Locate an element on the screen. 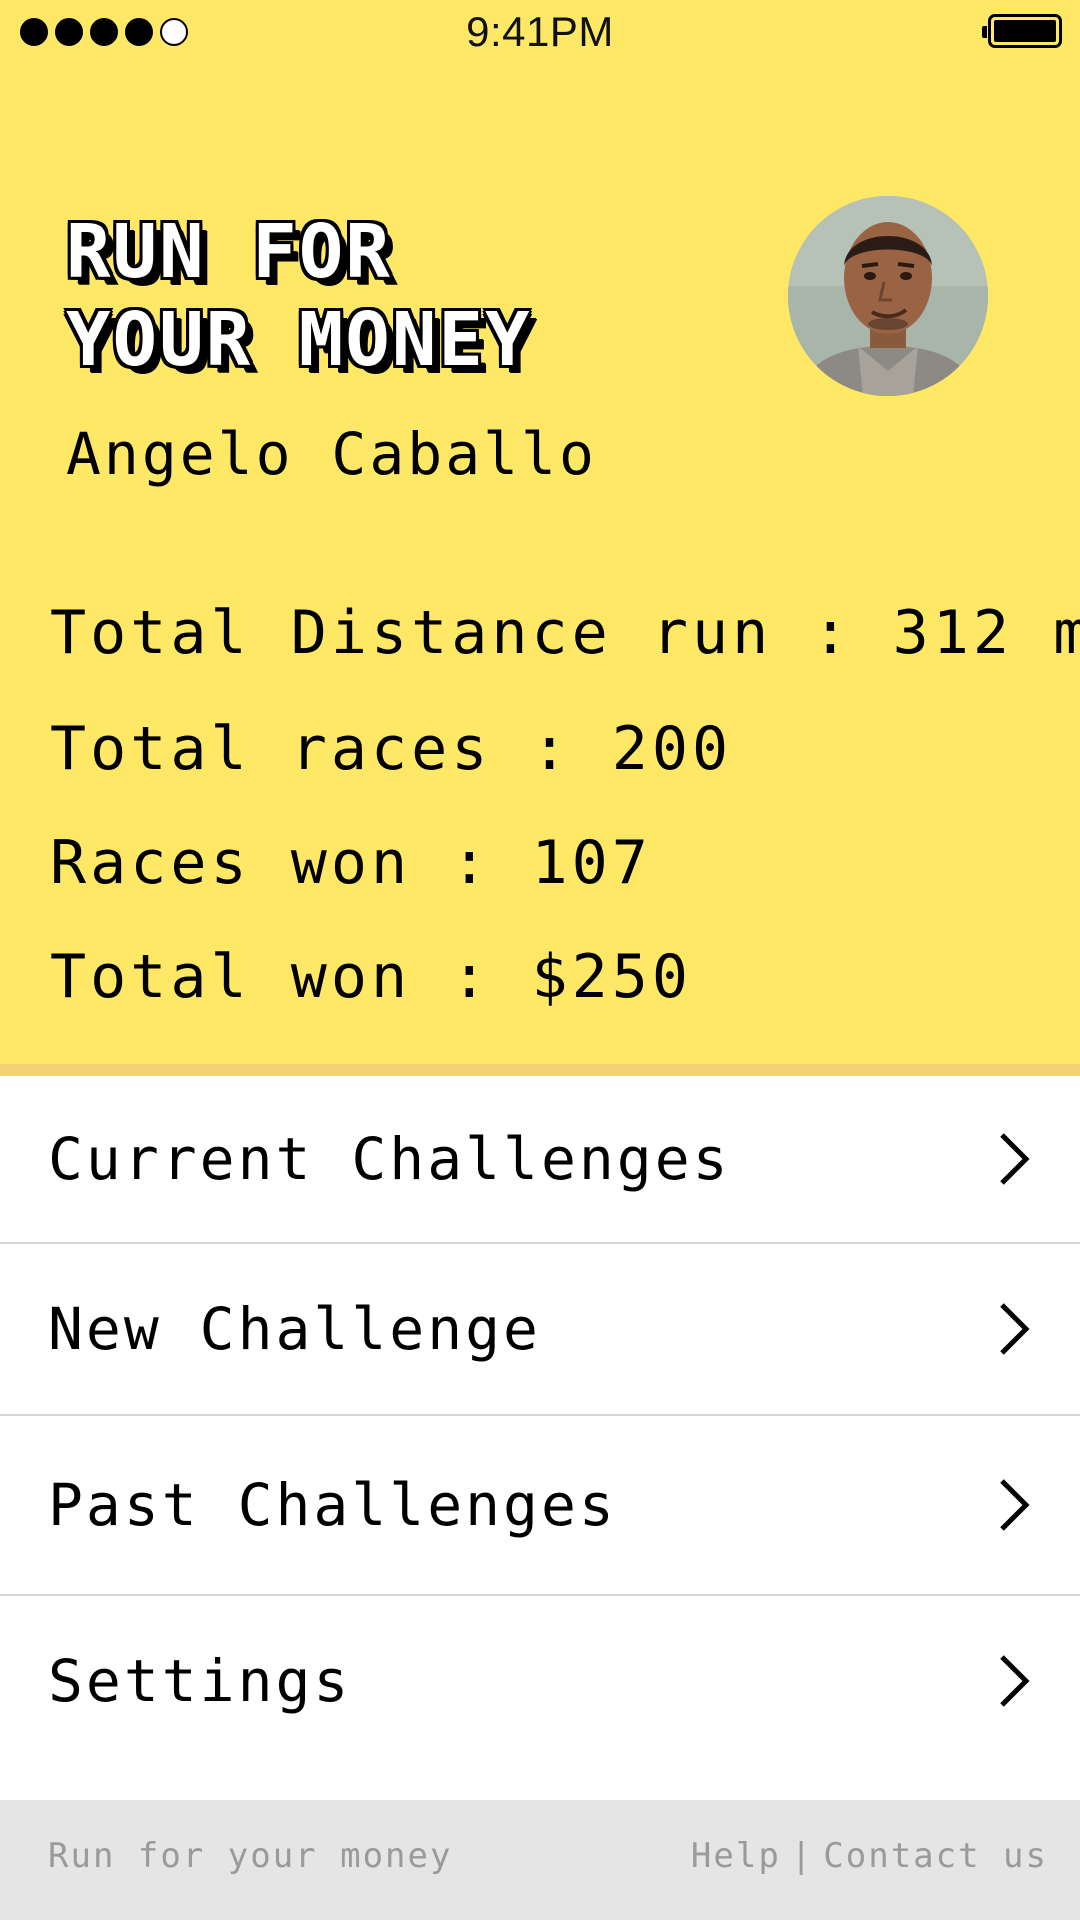 Image resolution: width=1080 pixels, height=1920 pixels. battery-icon is located at coordinates (1022, 31).